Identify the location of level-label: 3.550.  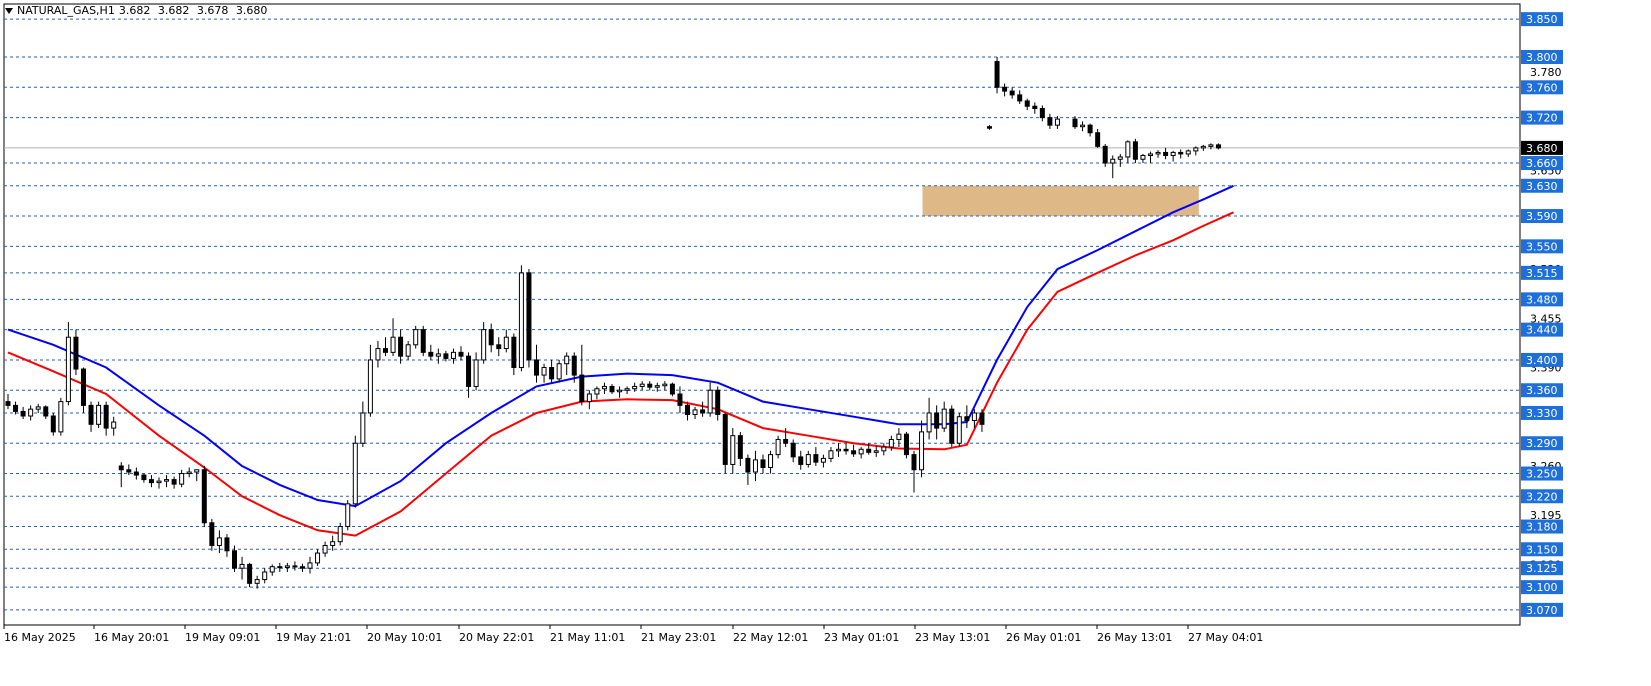
(1542, 246).